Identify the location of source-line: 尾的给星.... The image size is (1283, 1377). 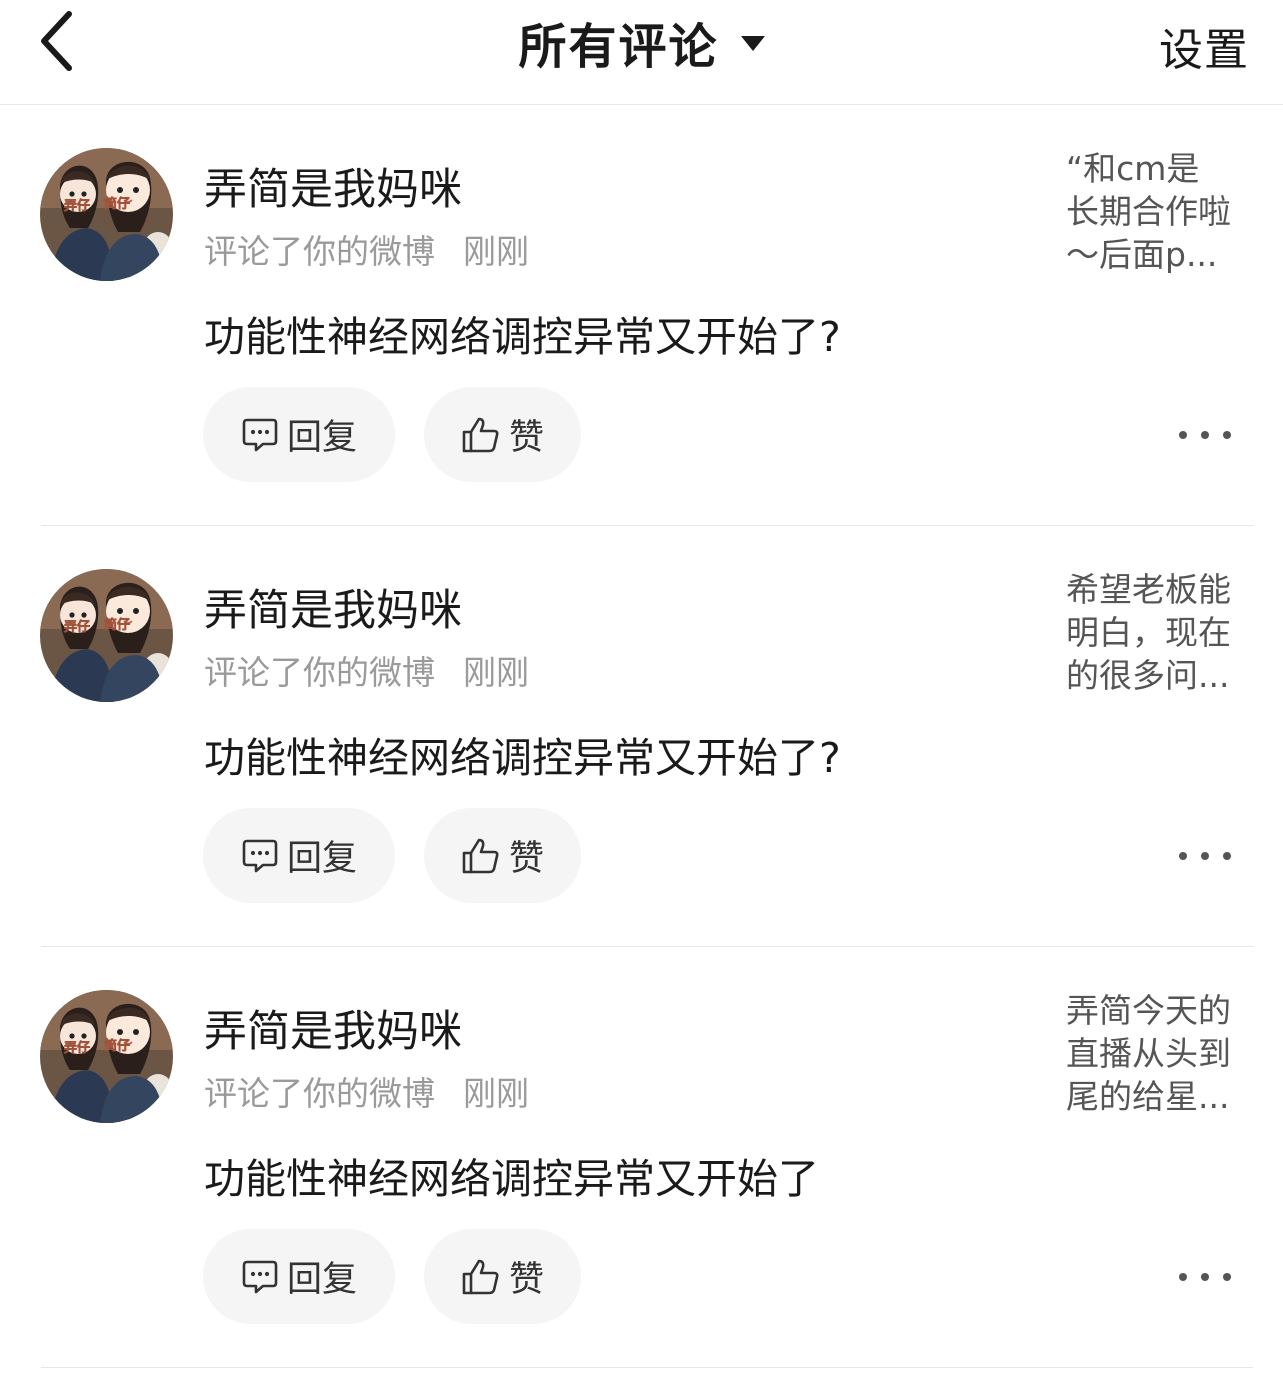
(1148, 1096).